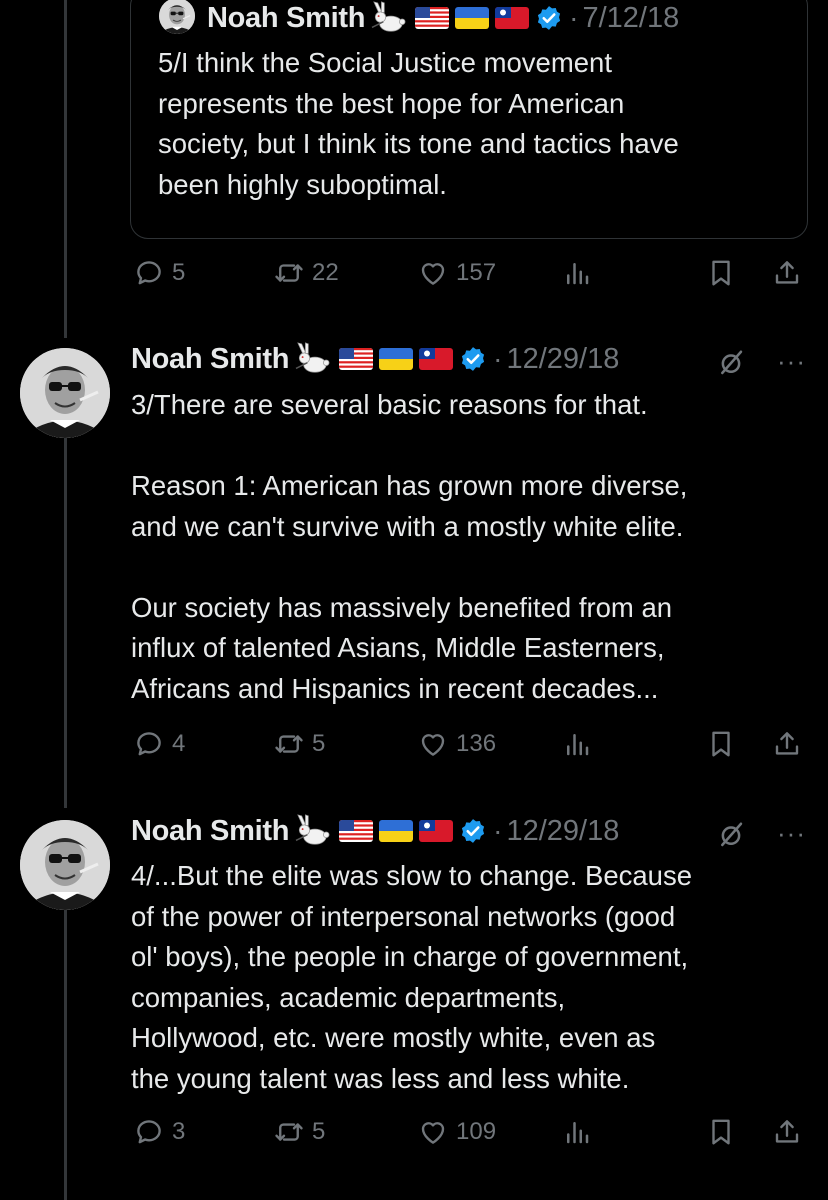 Image resolution: width=828 pixels, height=1200 pixels. I want to click on action-bar: 5 22 157, so click(474, 276).